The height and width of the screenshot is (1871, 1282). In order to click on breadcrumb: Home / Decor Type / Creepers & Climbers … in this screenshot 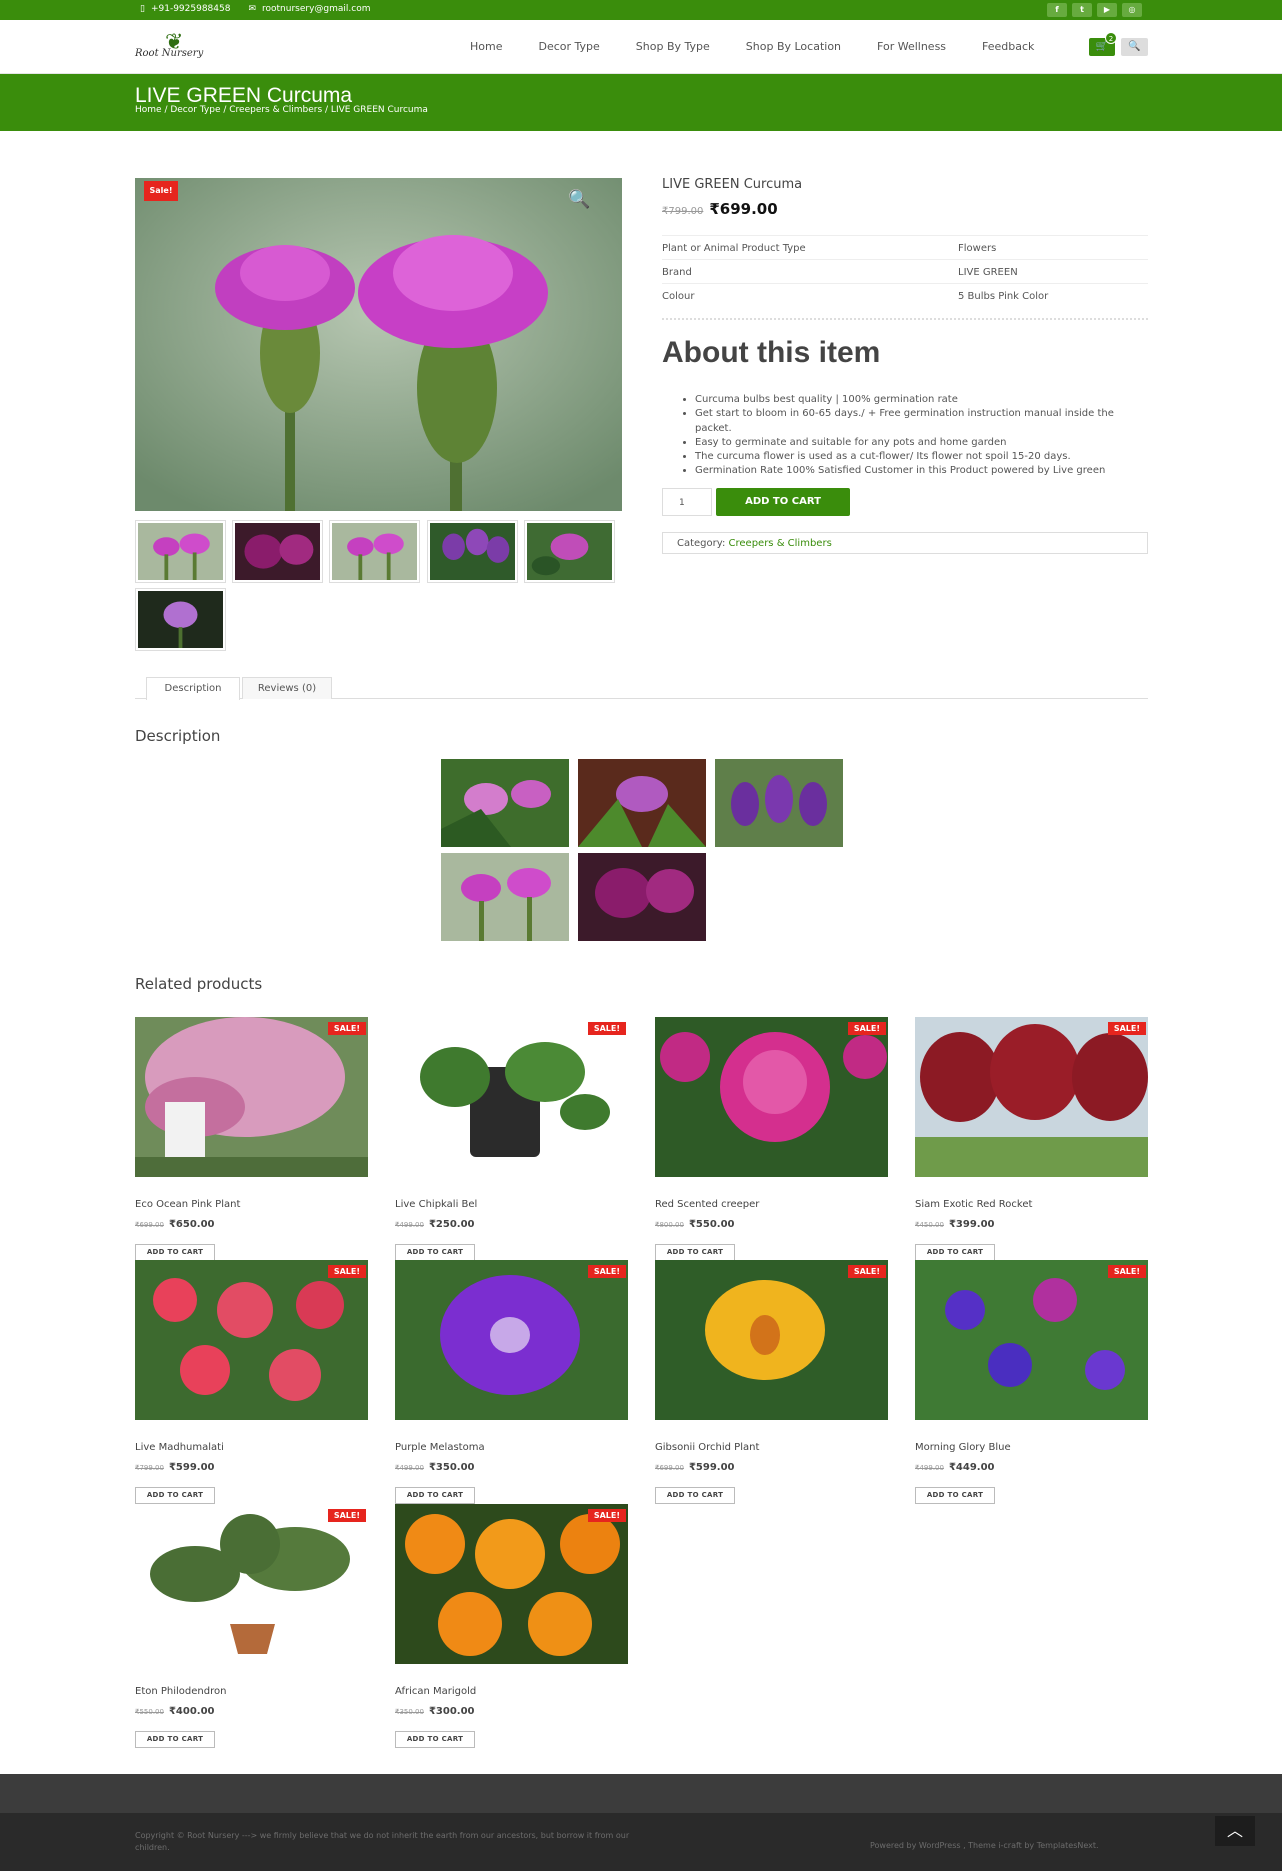, I will do `click(281, 110)`.